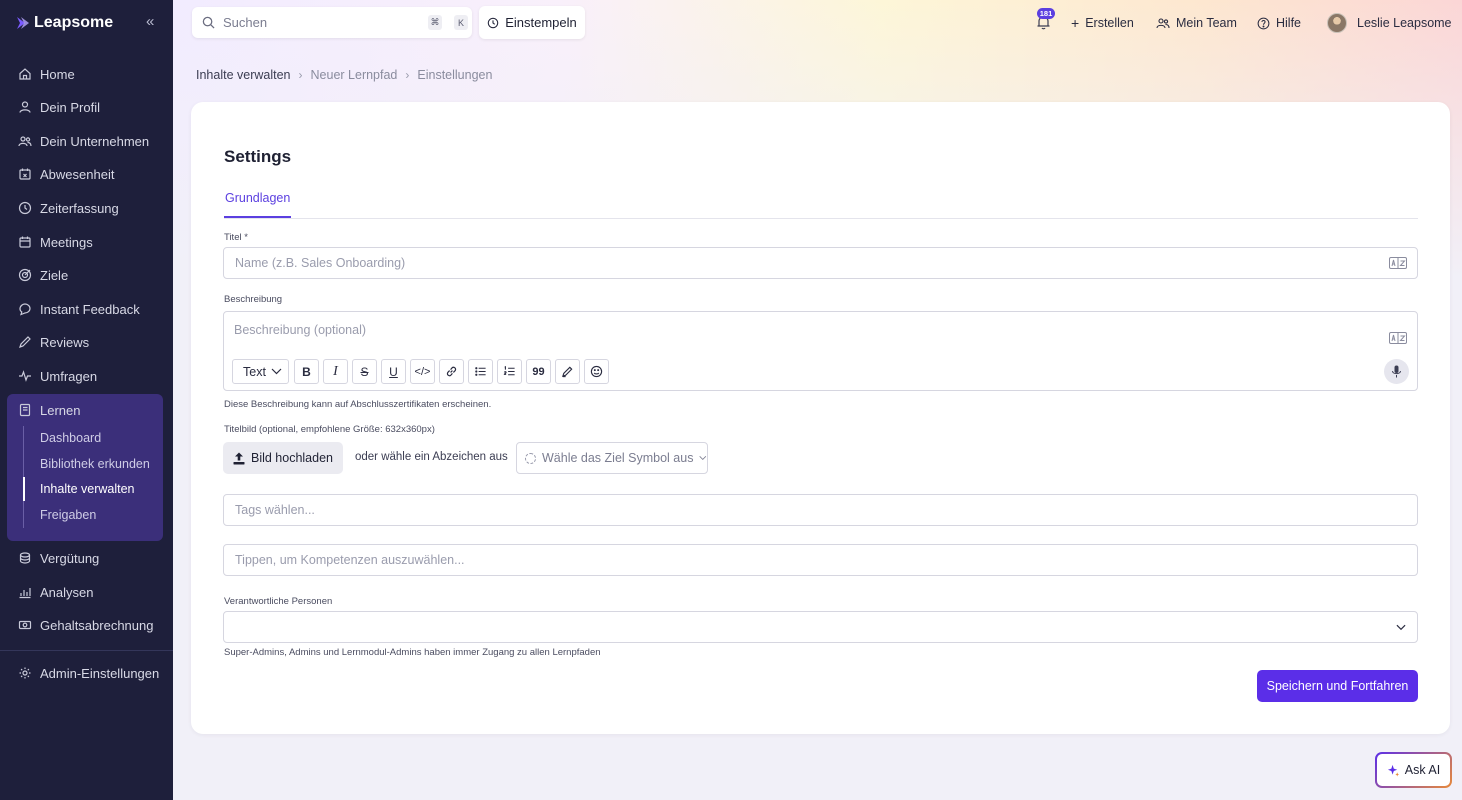  Describe the element at coordinates (85, 625) in the screenshot. I see `sidebar-item-payroll: Gehaltsabrechnung` at that location.